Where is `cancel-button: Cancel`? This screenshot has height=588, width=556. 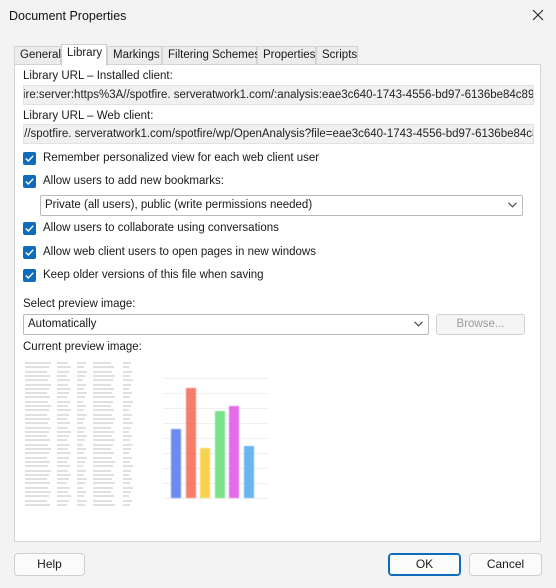
cancel-button: Cancel is located at coordinates (505, 564).